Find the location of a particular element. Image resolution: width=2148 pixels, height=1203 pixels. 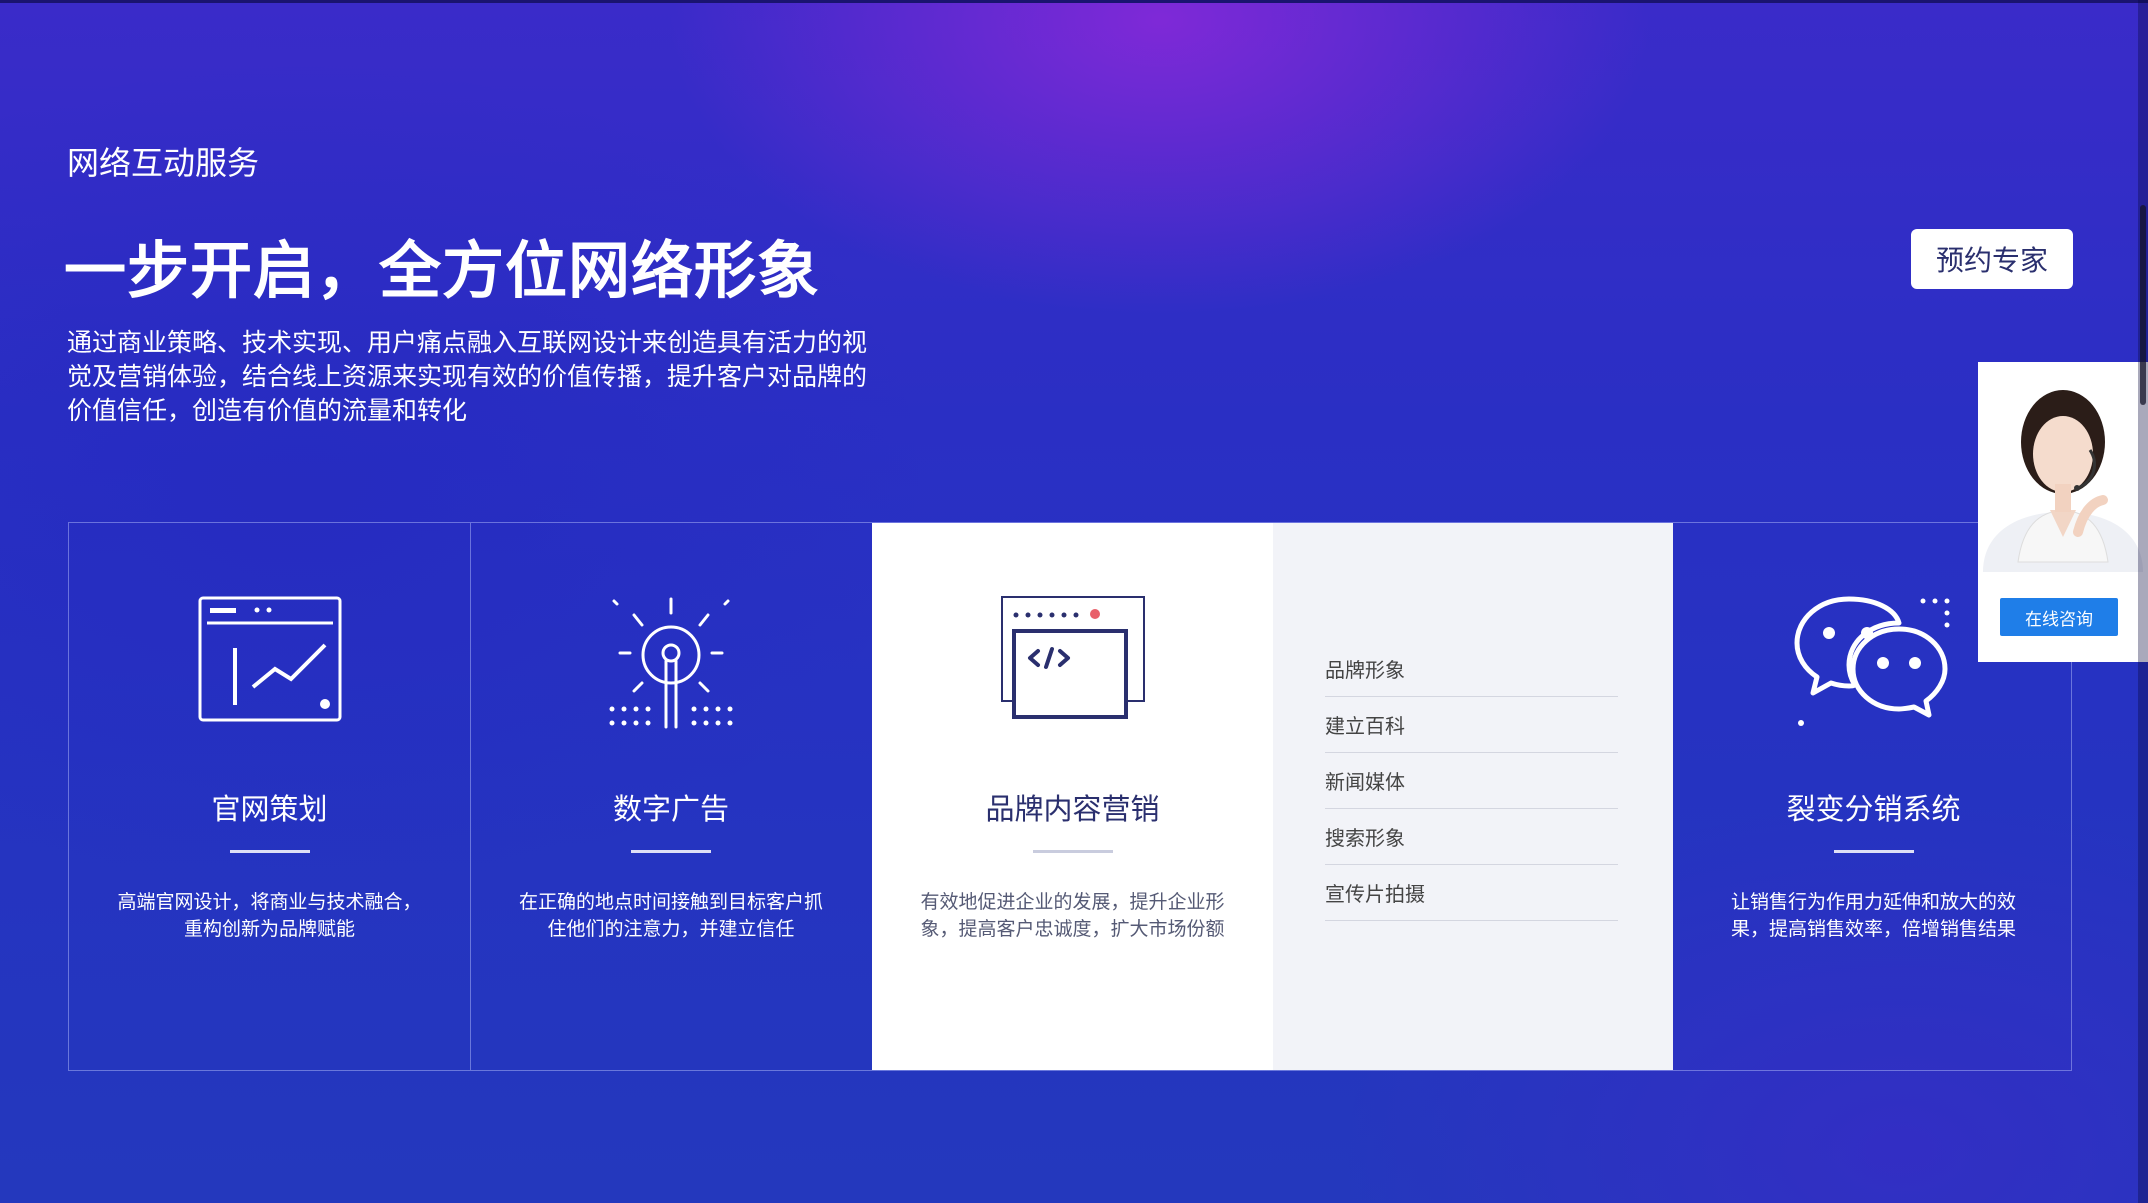

book-expert-button: 预约专家 is located at coordinates (1992, 259).